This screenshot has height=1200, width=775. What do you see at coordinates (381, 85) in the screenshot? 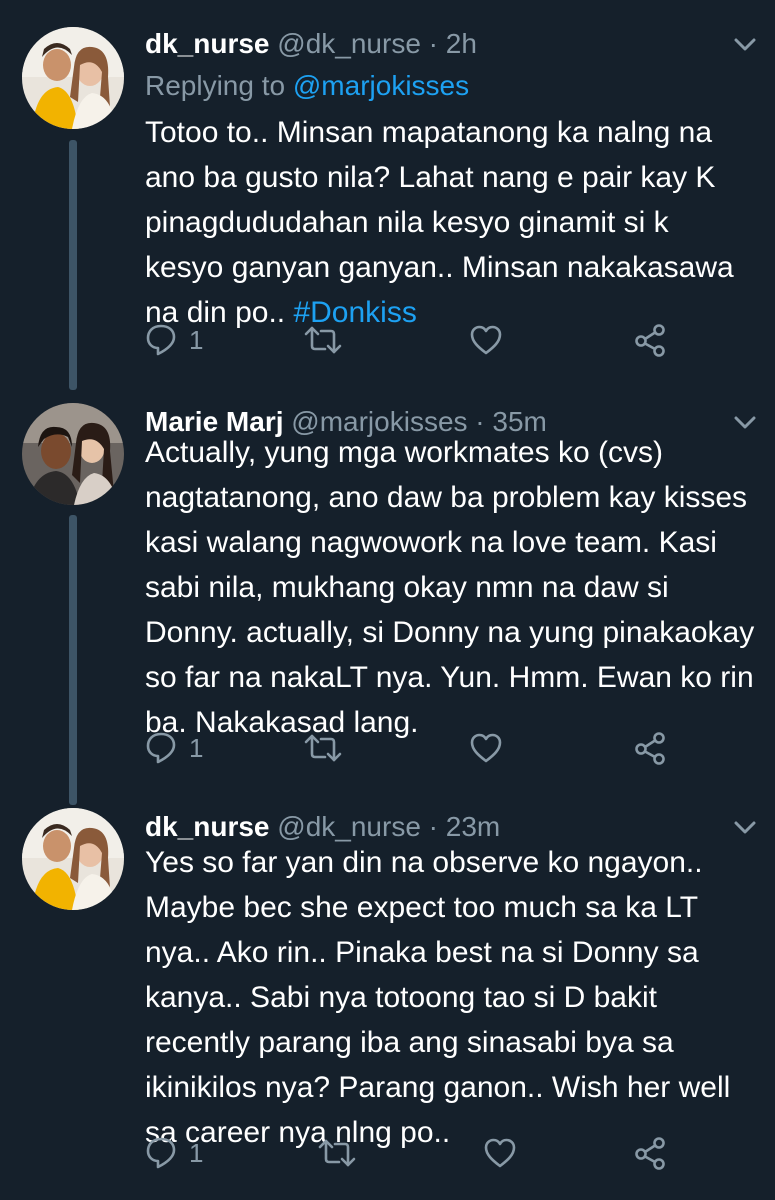
I see `mention-link: @marjokisses` at bounding box center [381, 85].